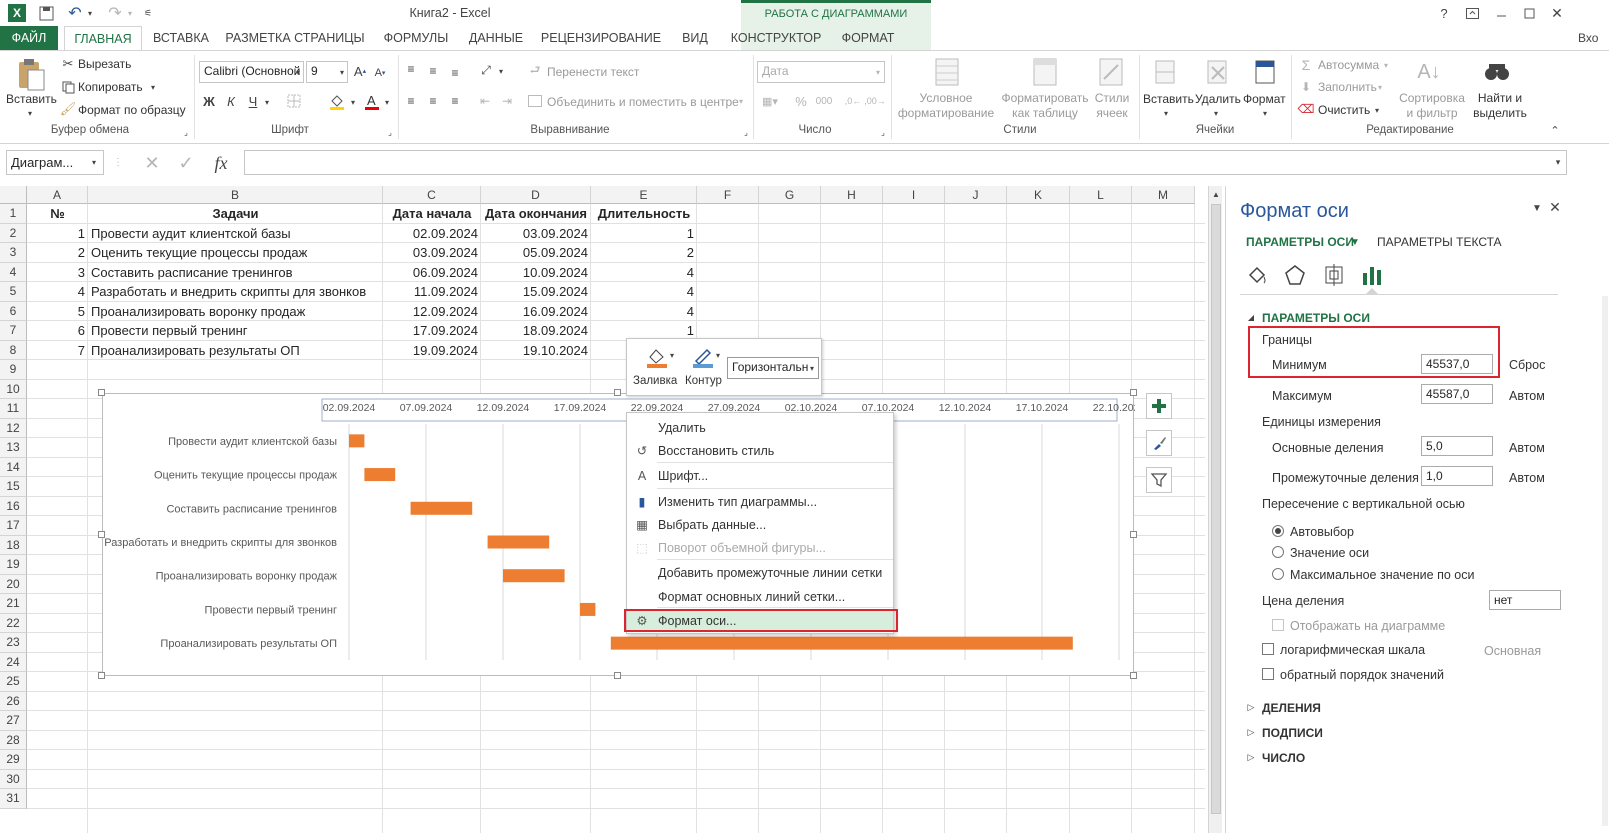  What do you see at coordinates (271, 610) in the screenshot?
I see `y-category-label: Провести первый тренинг` at bounding box center [271, 610].